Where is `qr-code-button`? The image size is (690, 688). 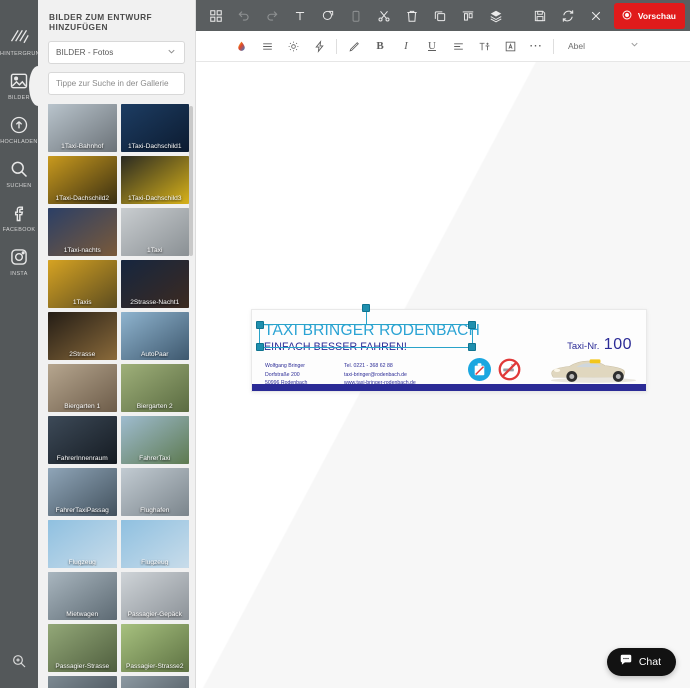
qr-code-button is located at coordinates (216, 15).